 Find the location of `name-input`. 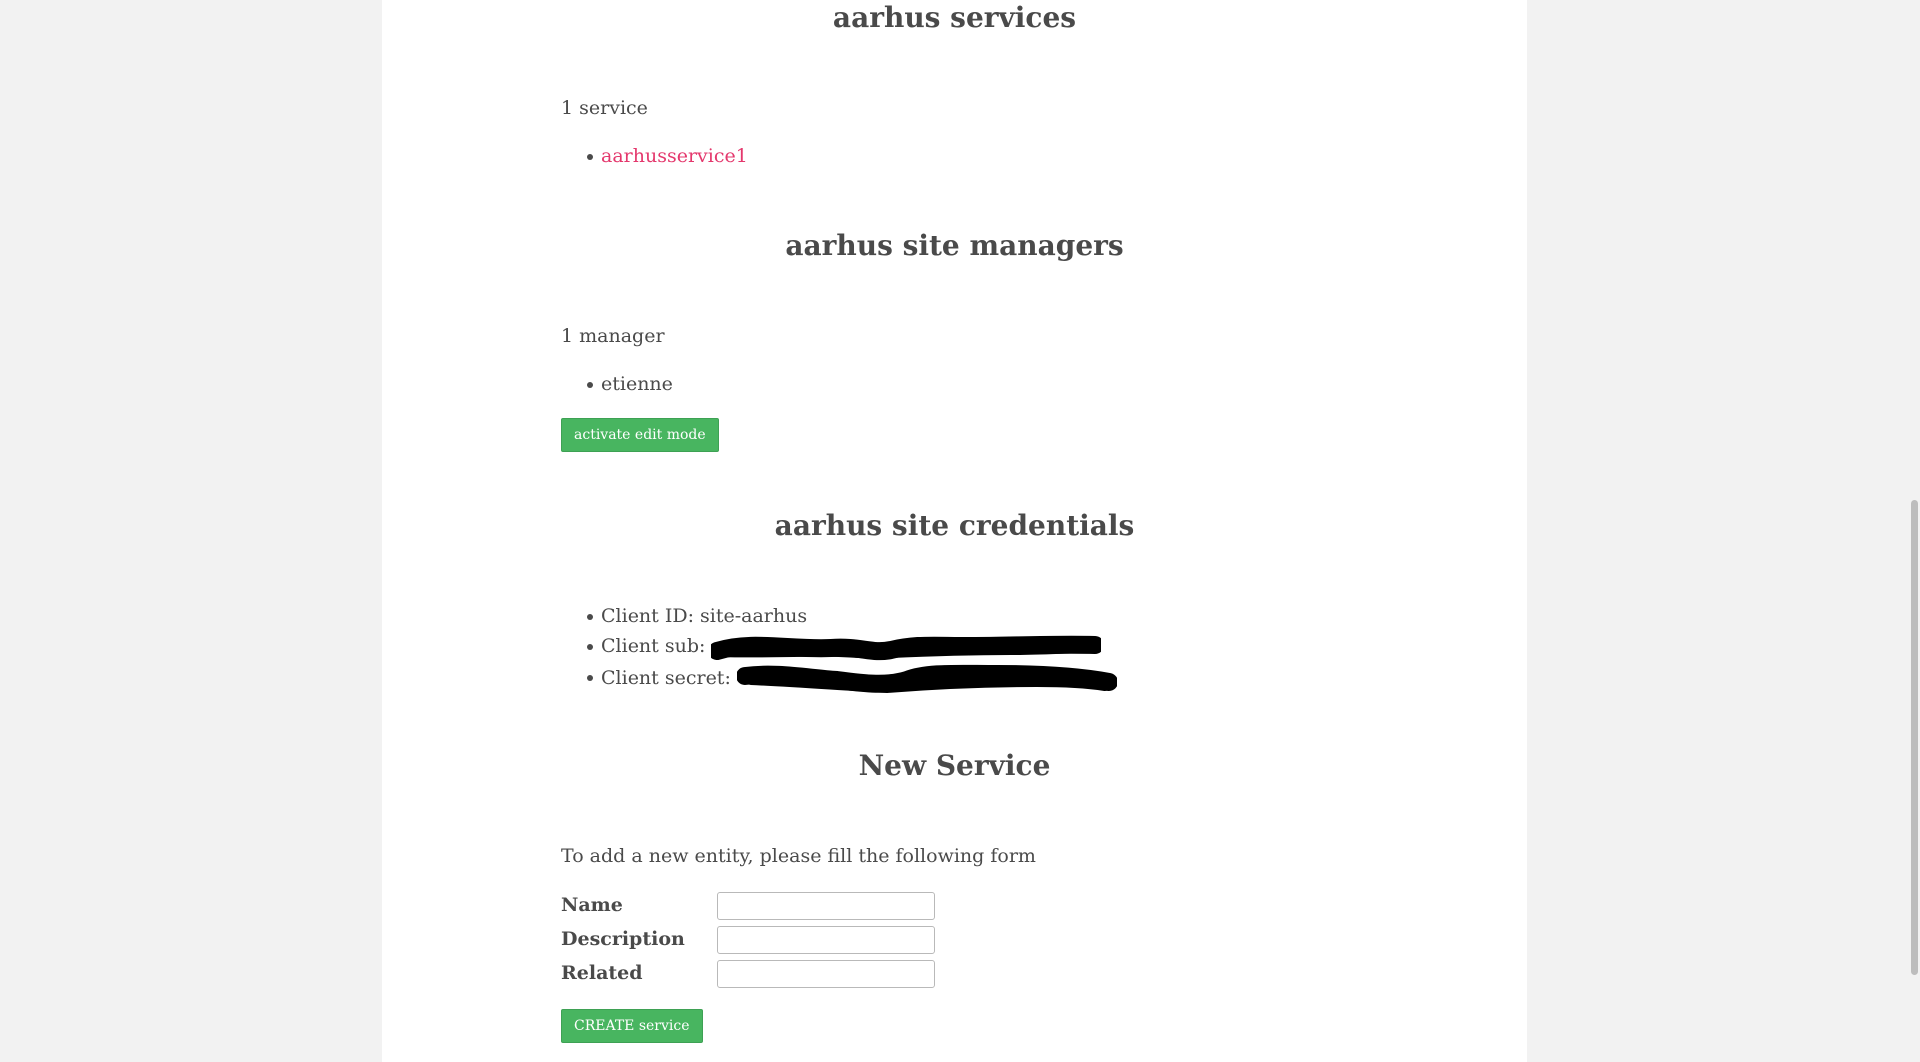

name-input is located at coordinates (826, 906).